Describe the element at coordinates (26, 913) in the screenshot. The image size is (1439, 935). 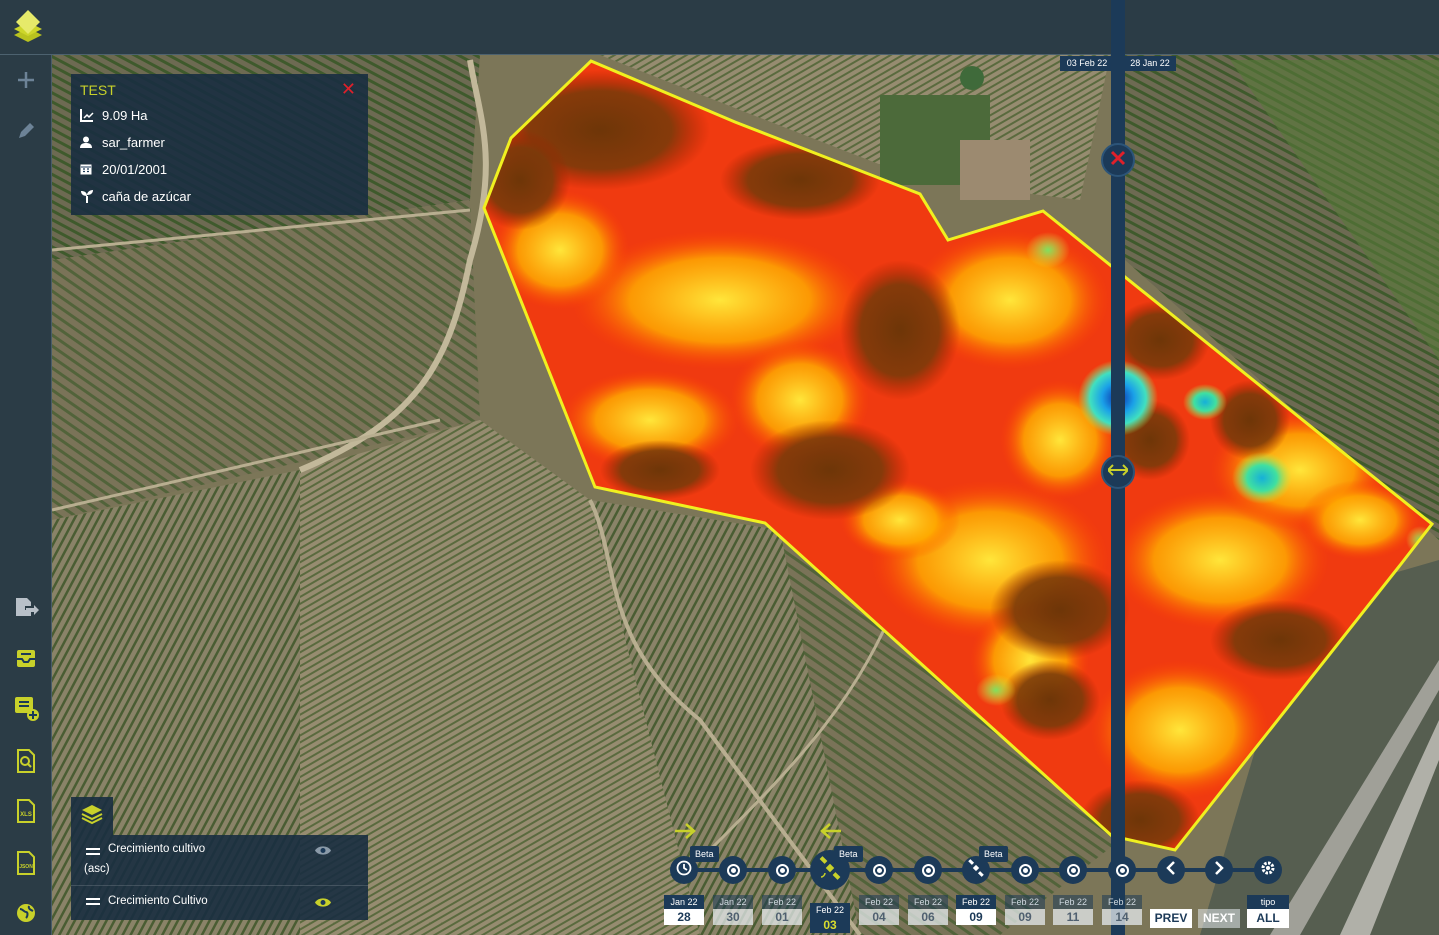
I see `globe-icon` at that location.